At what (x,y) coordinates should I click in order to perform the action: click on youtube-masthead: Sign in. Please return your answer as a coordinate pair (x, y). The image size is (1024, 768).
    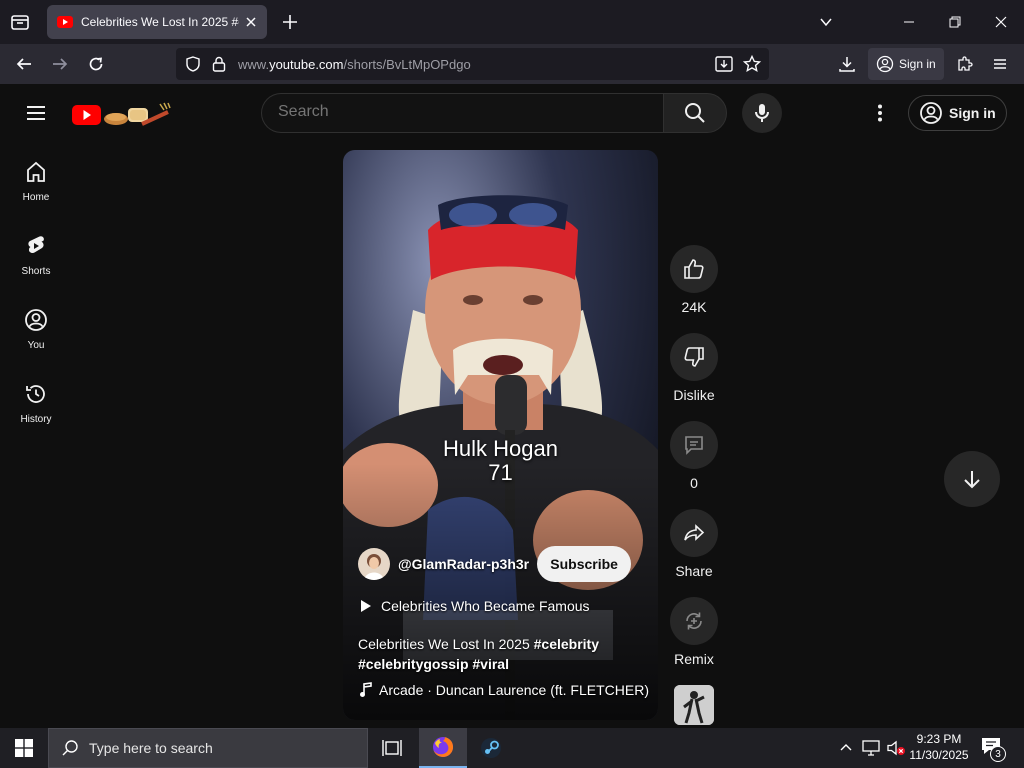
    Looking at the image, I should click on (512, 113).